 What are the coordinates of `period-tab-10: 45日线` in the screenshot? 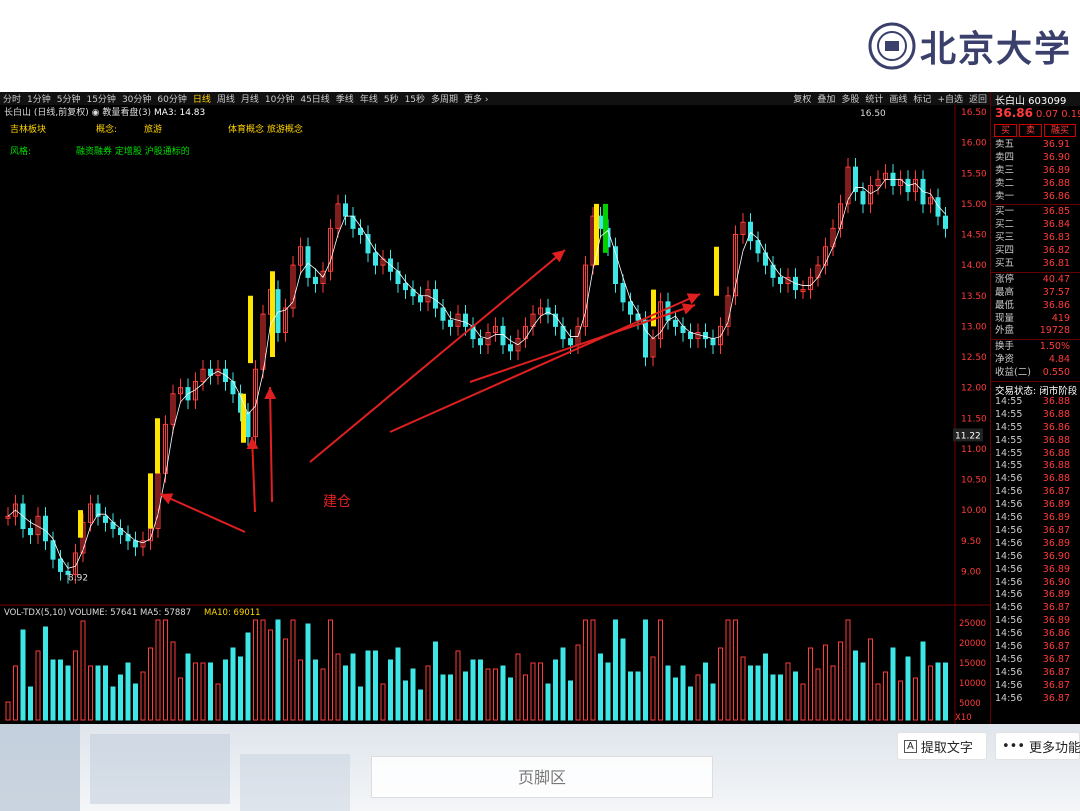 It's located at (314, 98).